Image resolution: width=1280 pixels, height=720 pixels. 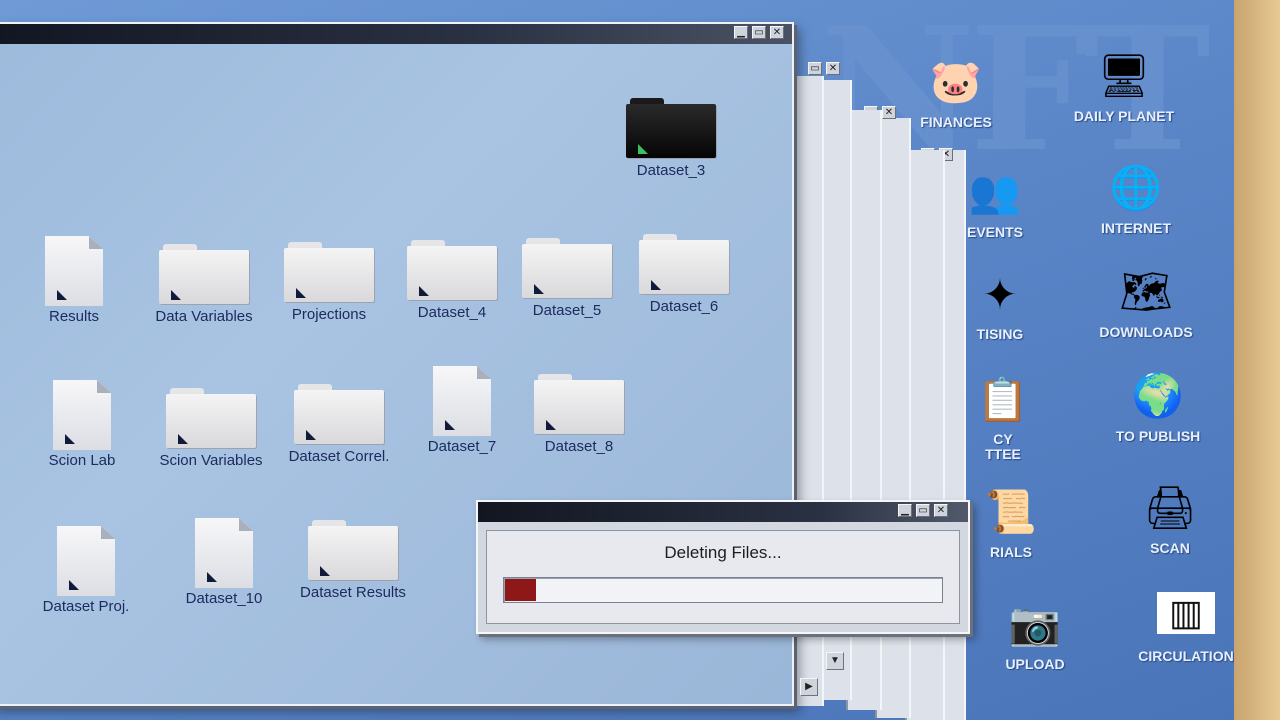 I want to click on file-item-dataset-6: Dataset_6, so click(x=684, y=274).